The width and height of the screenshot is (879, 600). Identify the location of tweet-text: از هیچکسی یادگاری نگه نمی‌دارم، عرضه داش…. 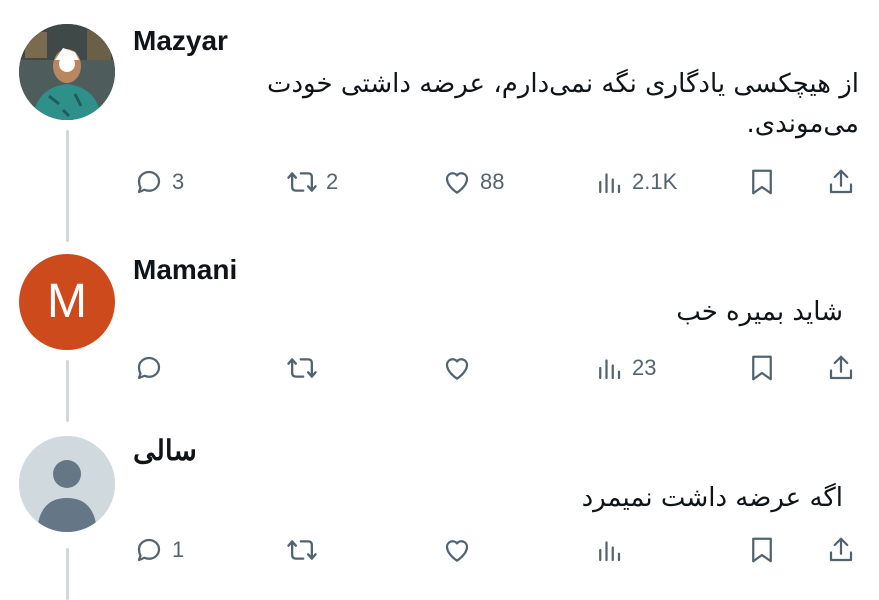
(563, 104).